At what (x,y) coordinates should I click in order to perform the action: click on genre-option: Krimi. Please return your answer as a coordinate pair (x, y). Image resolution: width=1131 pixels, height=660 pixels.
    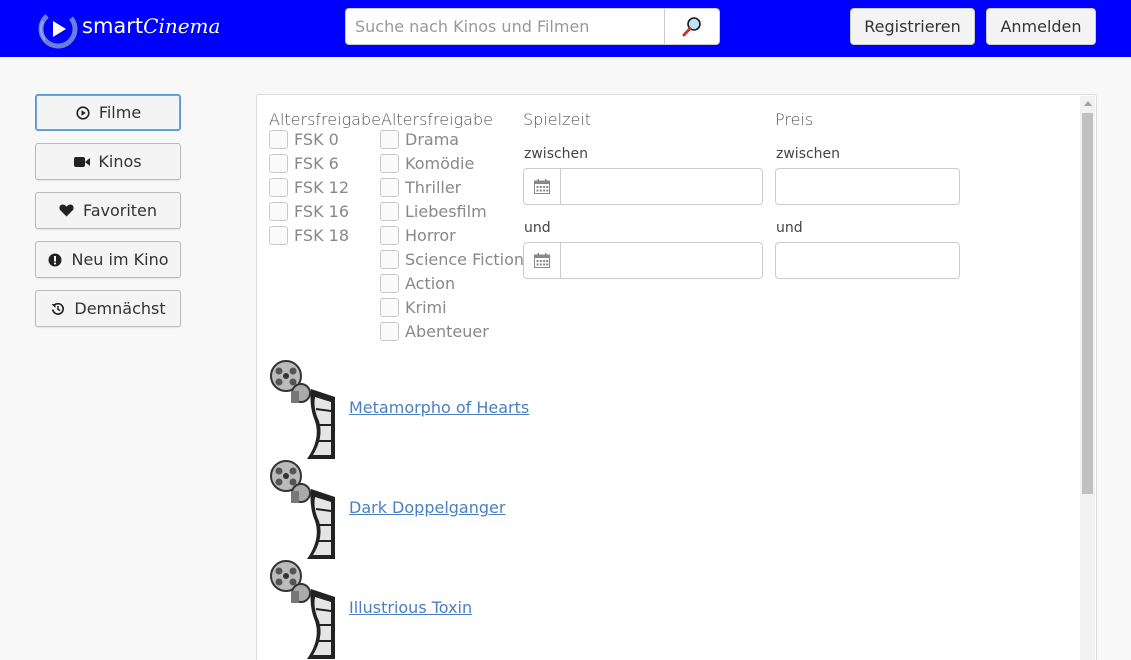
    Looking at the image, I should click on (413, 307).